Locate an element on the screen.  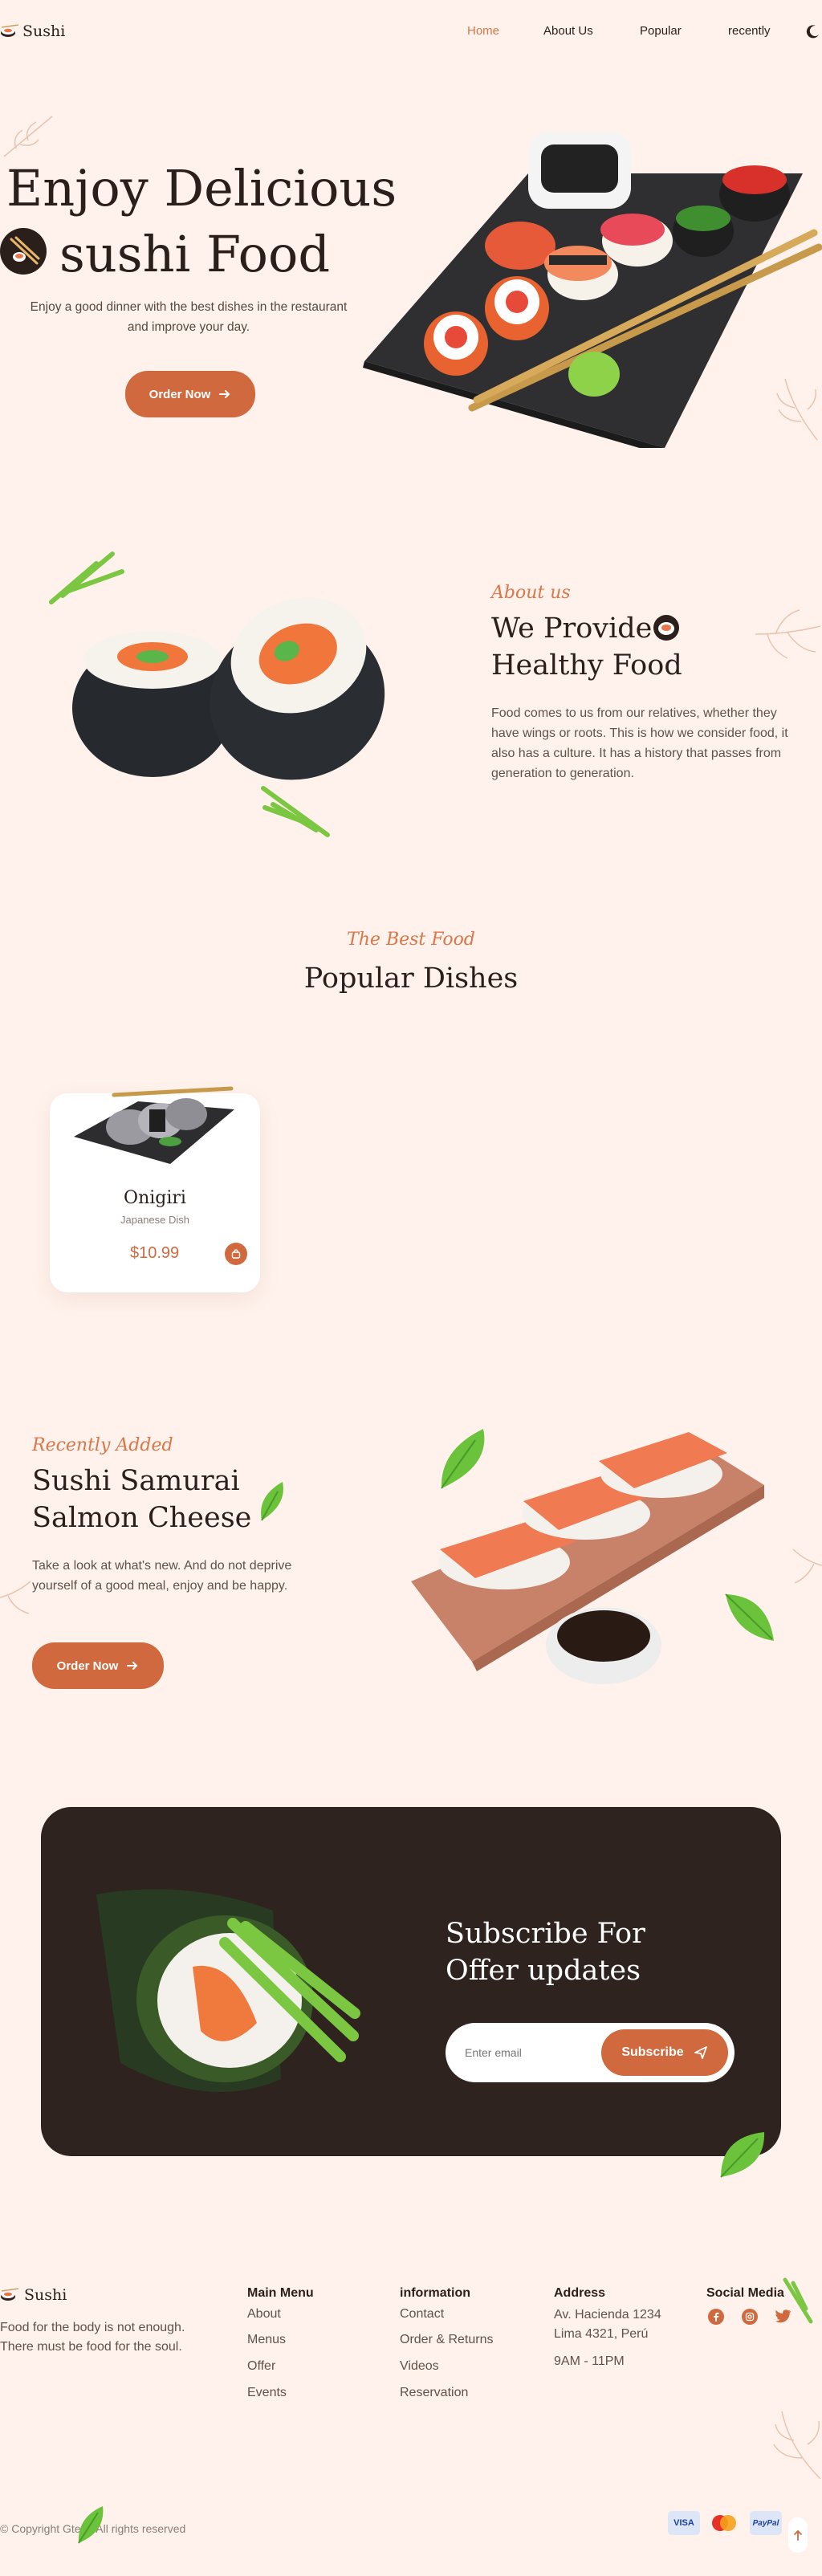
nav-popular: Popular is located at coordinates (661, 31).